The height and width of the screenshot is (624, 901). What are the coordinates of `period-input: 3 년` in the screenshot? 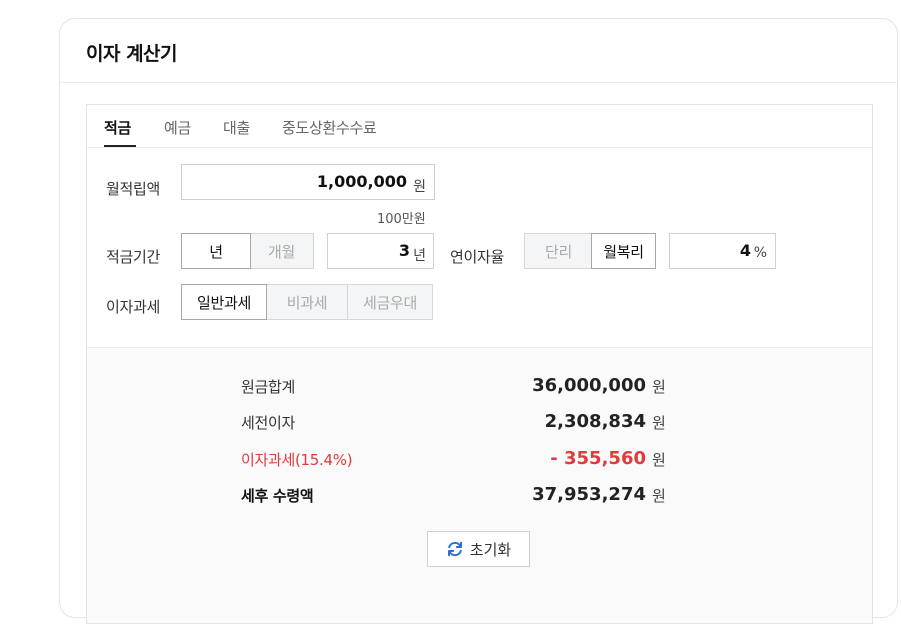 It's located at (380, 251).